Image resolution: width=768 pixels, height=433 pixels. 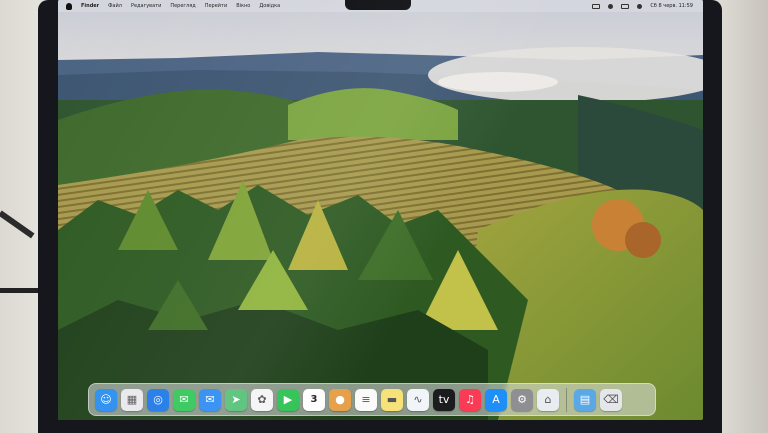 I want to click on dock-divider, so click(x=566, y=399).